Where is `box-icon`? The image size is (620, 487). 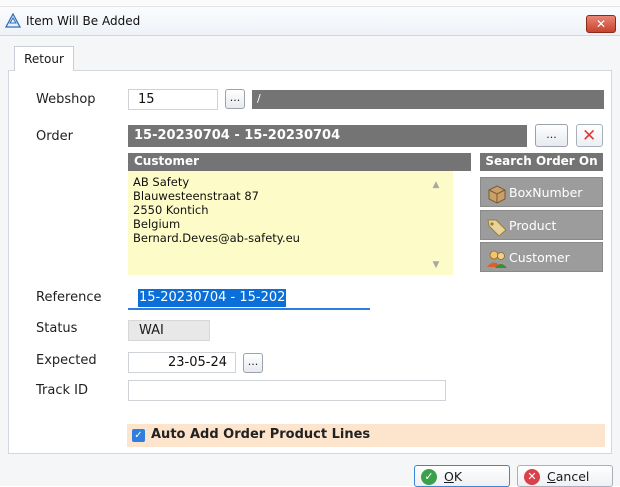 box-icon is located at coordinates (497, 194).